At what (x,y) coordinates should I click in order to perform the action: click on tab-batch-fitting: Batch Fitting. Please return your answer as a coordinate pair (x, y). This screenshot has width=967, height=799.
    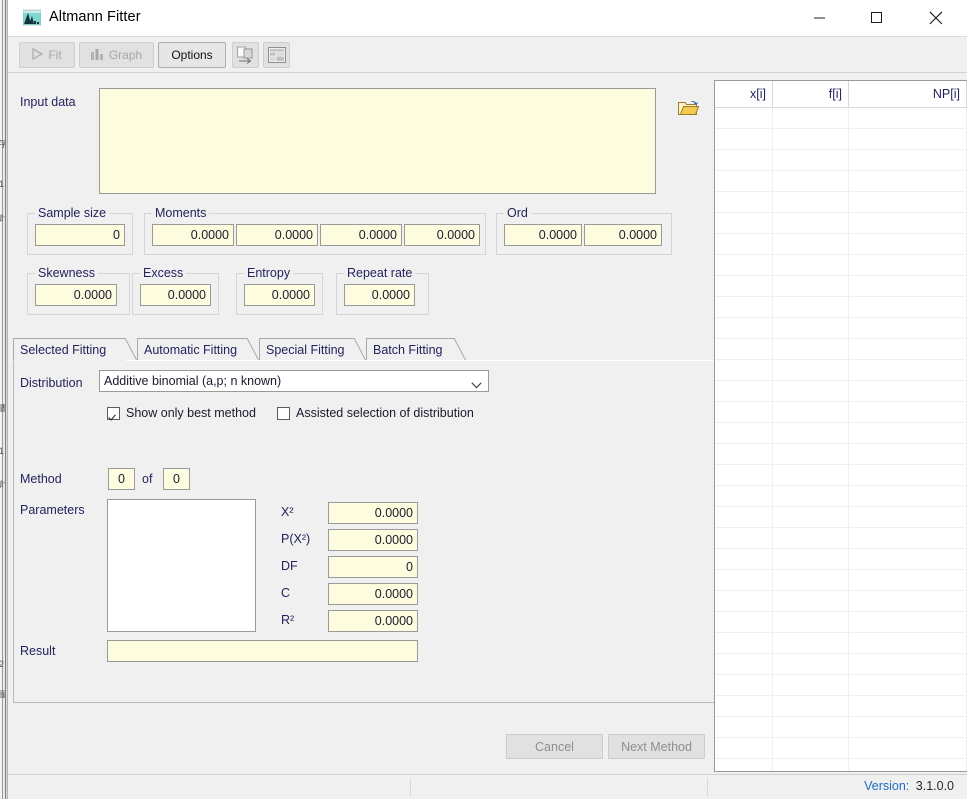
    Looking at the image, I should click on (416, 349).